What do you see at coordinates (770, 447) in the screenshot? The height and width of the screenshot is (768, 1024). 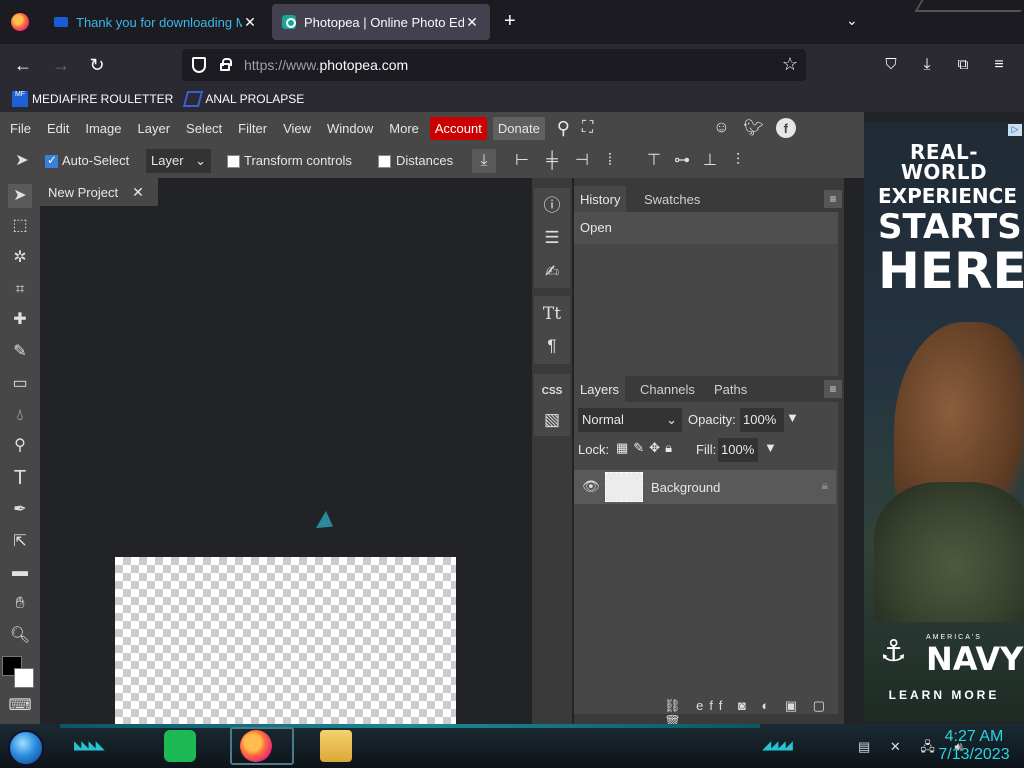 I see `fill-dropdown-arrow-icon: ▼` at bounding box center [770, 447].